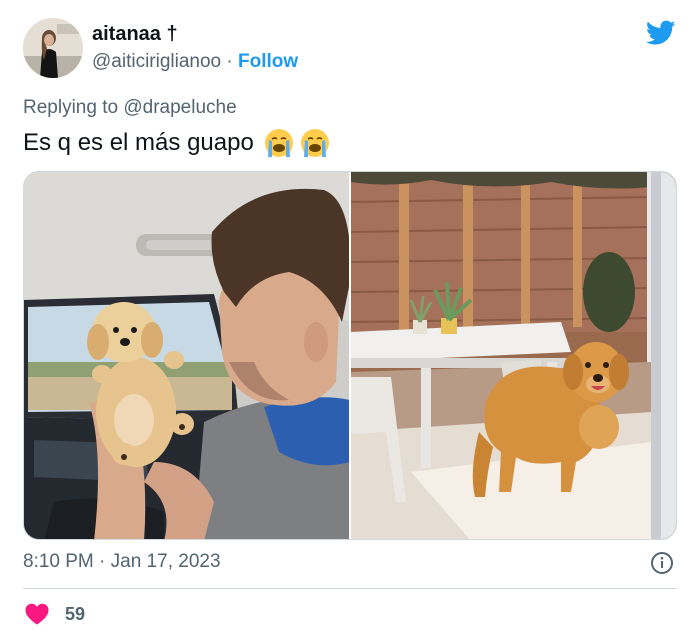  Describe the element at coordinates (195, 48) in the screenshot. I see `author-info: aitanaa † @aiticiriglianoо · Follow` at that location.